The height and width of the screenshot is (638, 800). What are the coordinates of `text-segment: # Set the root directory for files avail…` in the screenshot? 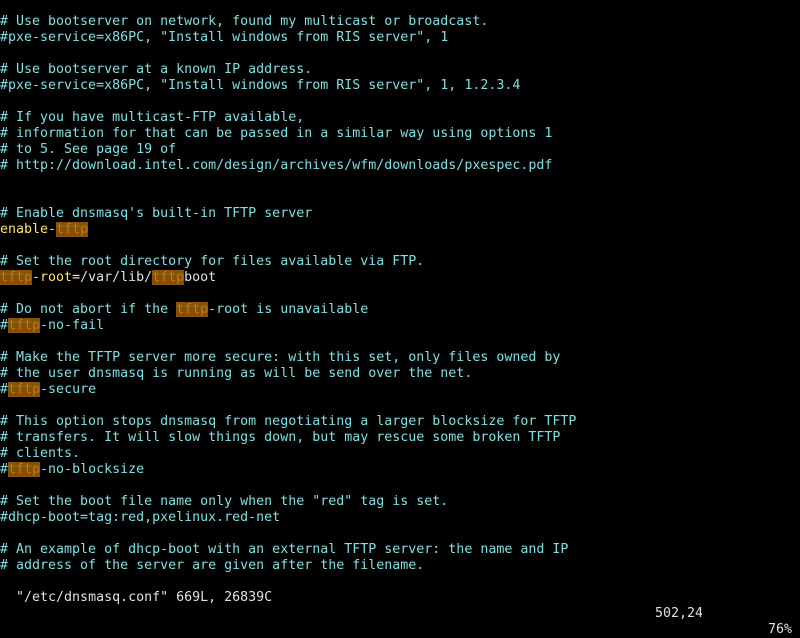 It's located at (212, 261).